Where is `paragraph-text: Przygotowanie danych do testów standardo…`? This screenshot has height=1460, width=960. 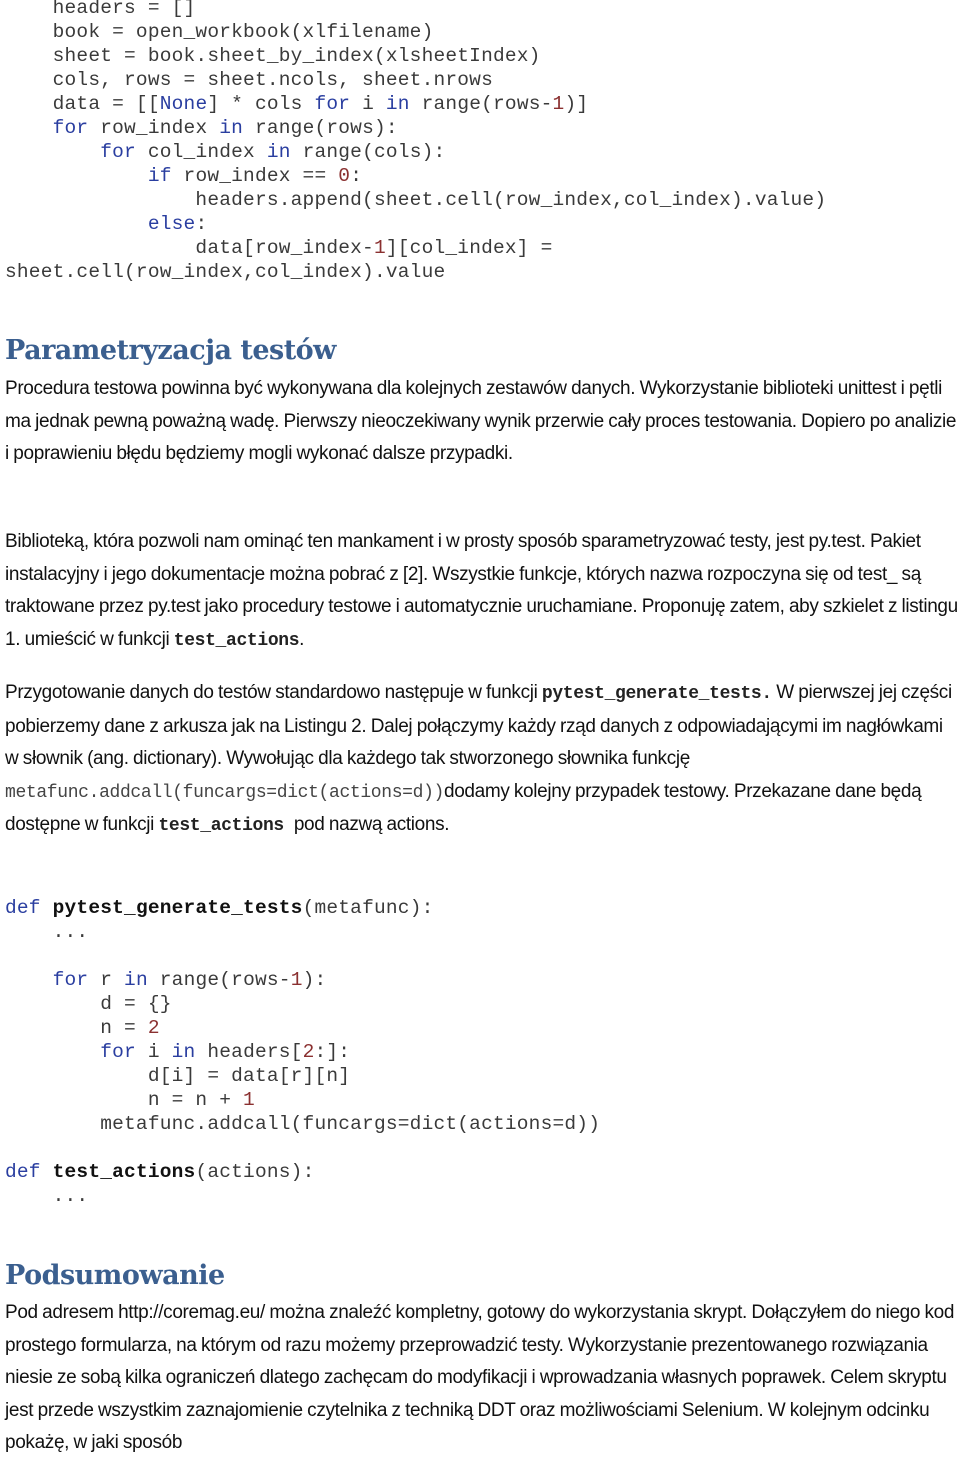 paragraph-text: Przygotowanie danych do testów standardo… is located at coordinates (273, 692).